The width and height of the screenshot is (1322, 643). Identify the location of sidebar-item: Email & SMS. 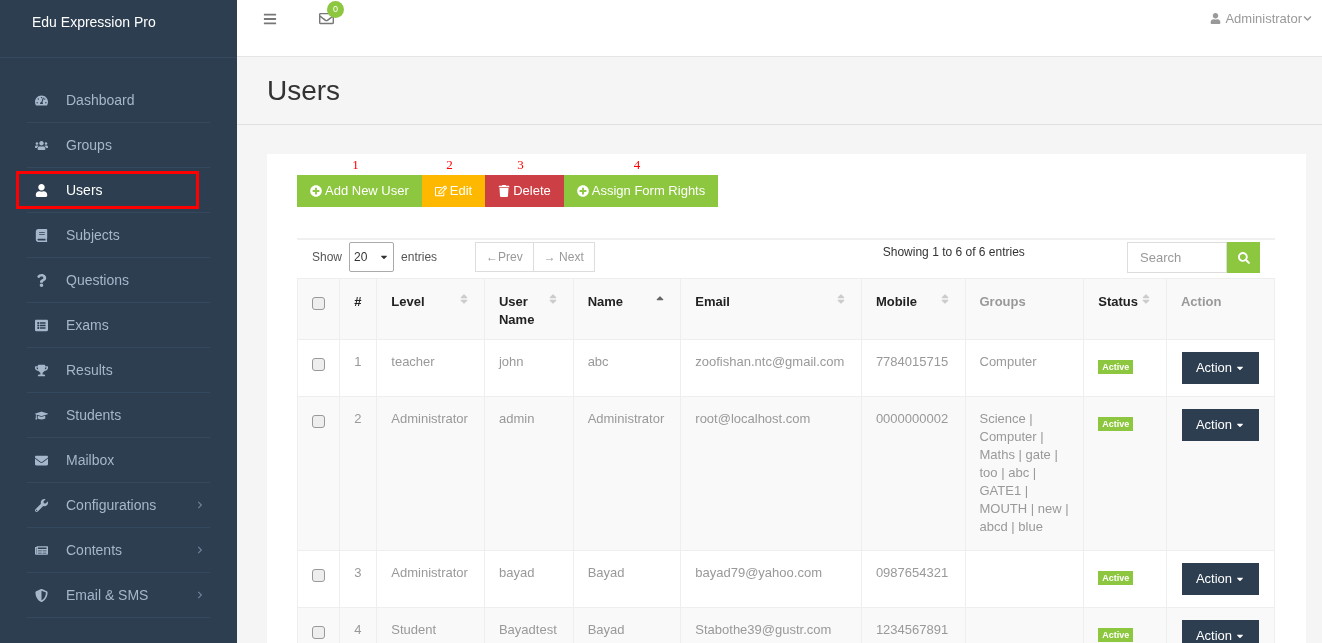
(118, 595).